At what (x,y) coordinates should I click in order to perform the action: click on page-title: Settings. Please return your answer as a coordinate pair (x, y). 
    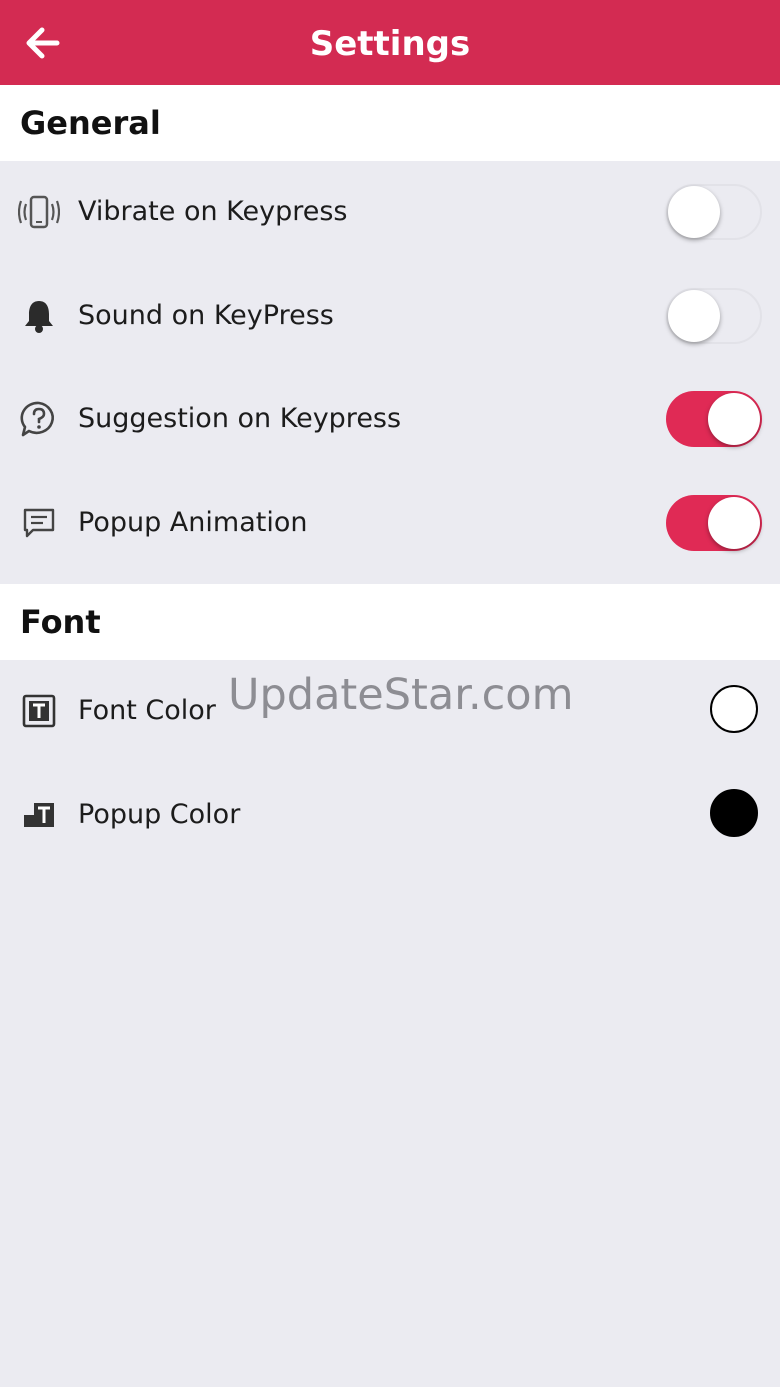
    Looking at the image, I should click on (390, 44).